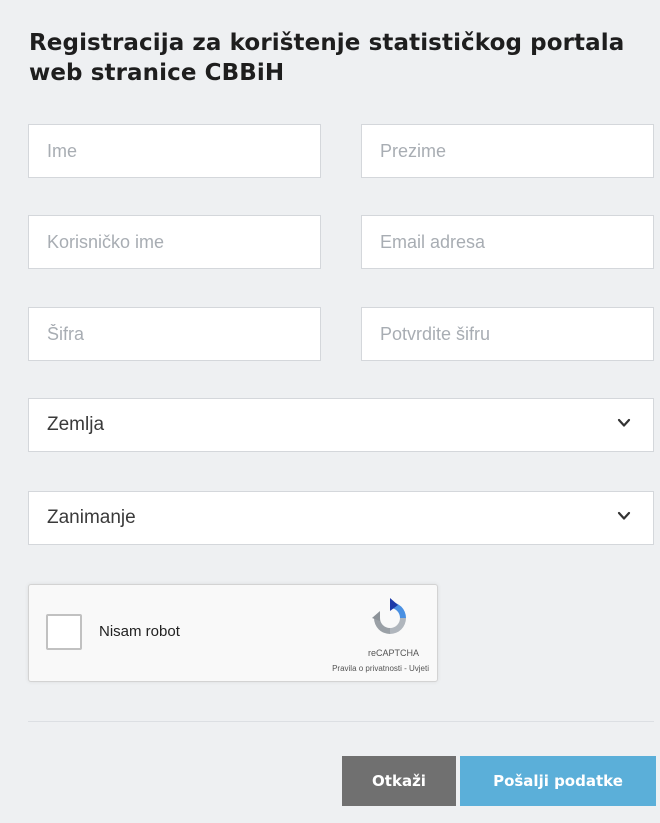 This screenshot has width=660, height=823. Describe the element at coordinates (91, 517) in the screenshot. I see `occupation-select-label: Zanimanje` at that location.